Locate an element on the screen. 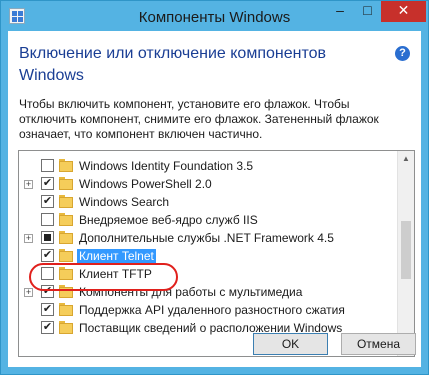  scrollbar-thumb is located at coordinates (406, 250).